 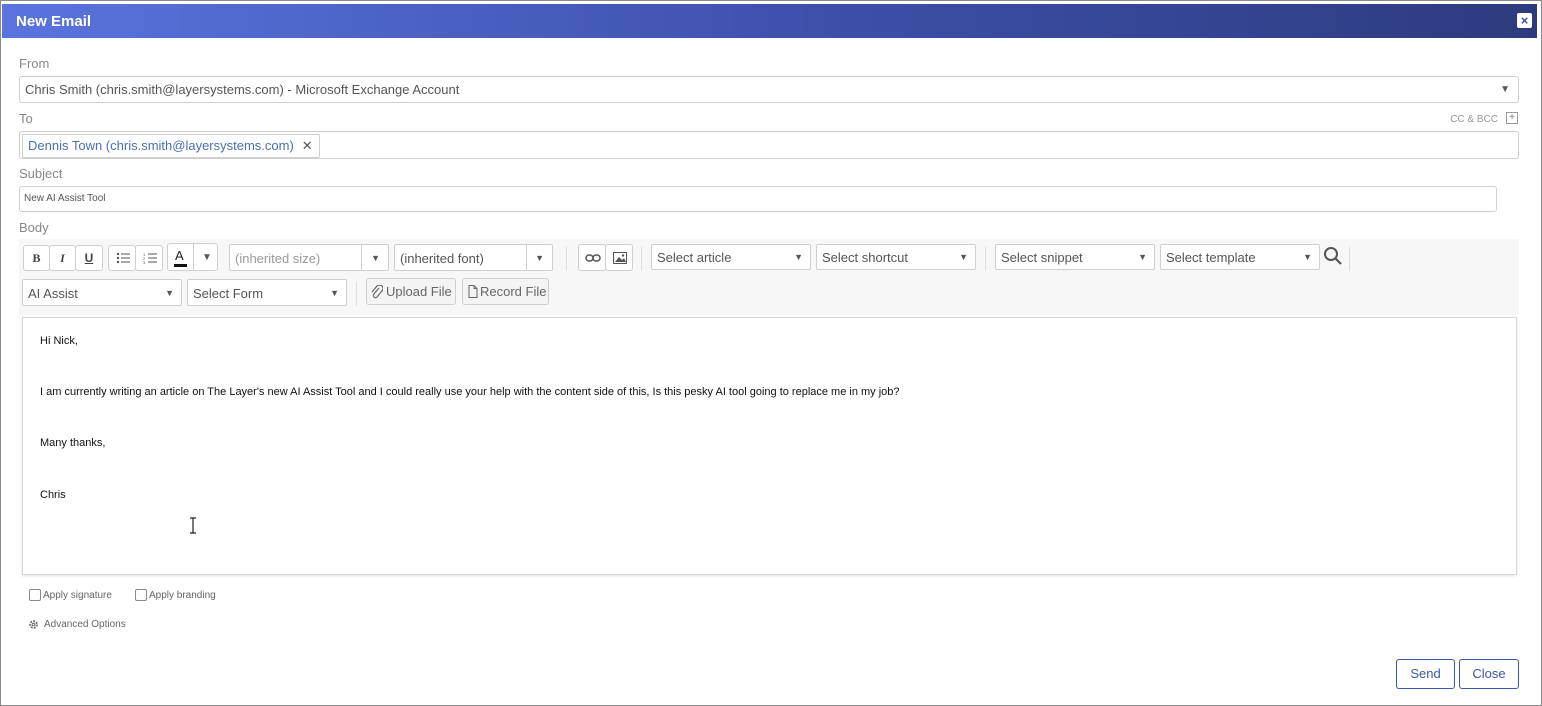 I want to click on record-file-button: Record File, so click(x=505, y=291).